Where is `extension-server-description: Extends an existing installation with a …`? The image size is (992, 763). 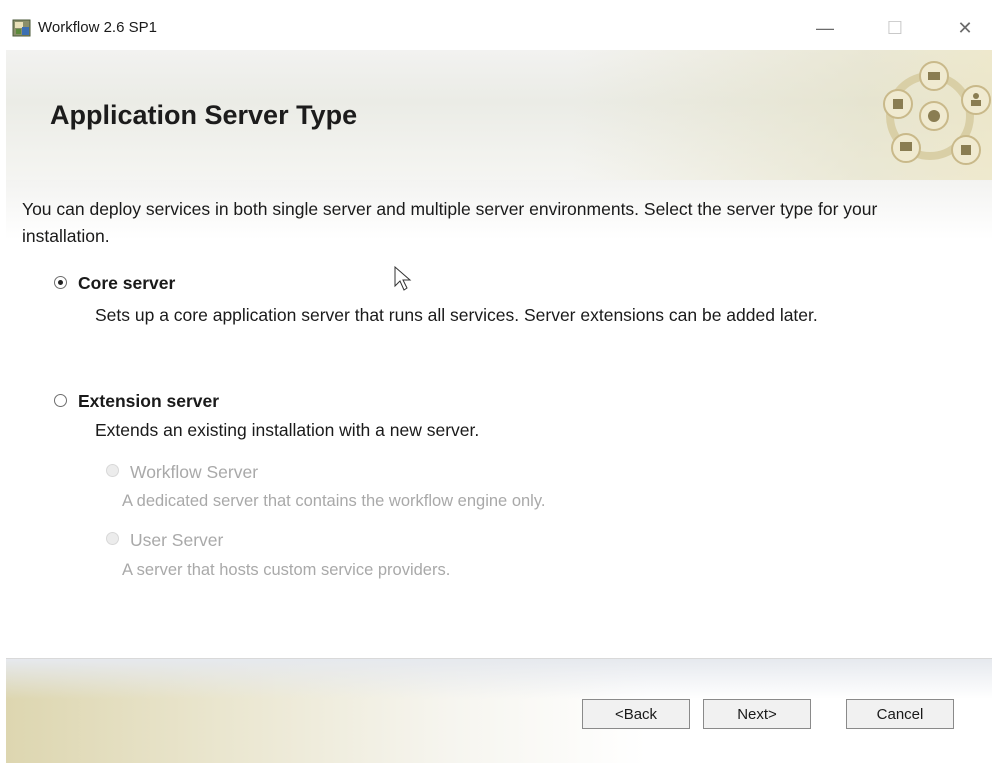 extension-server-description: Extends an existing installation with a … is located at coordinates (287, 430).